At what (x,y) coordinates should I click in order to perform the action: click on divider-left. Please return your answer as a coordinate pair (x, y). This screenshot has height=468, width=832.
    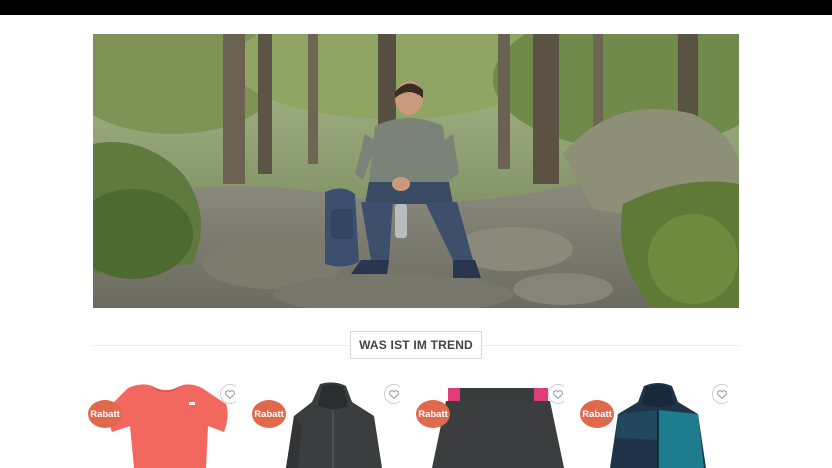
    Looking at the image, I should click on (221, 345).